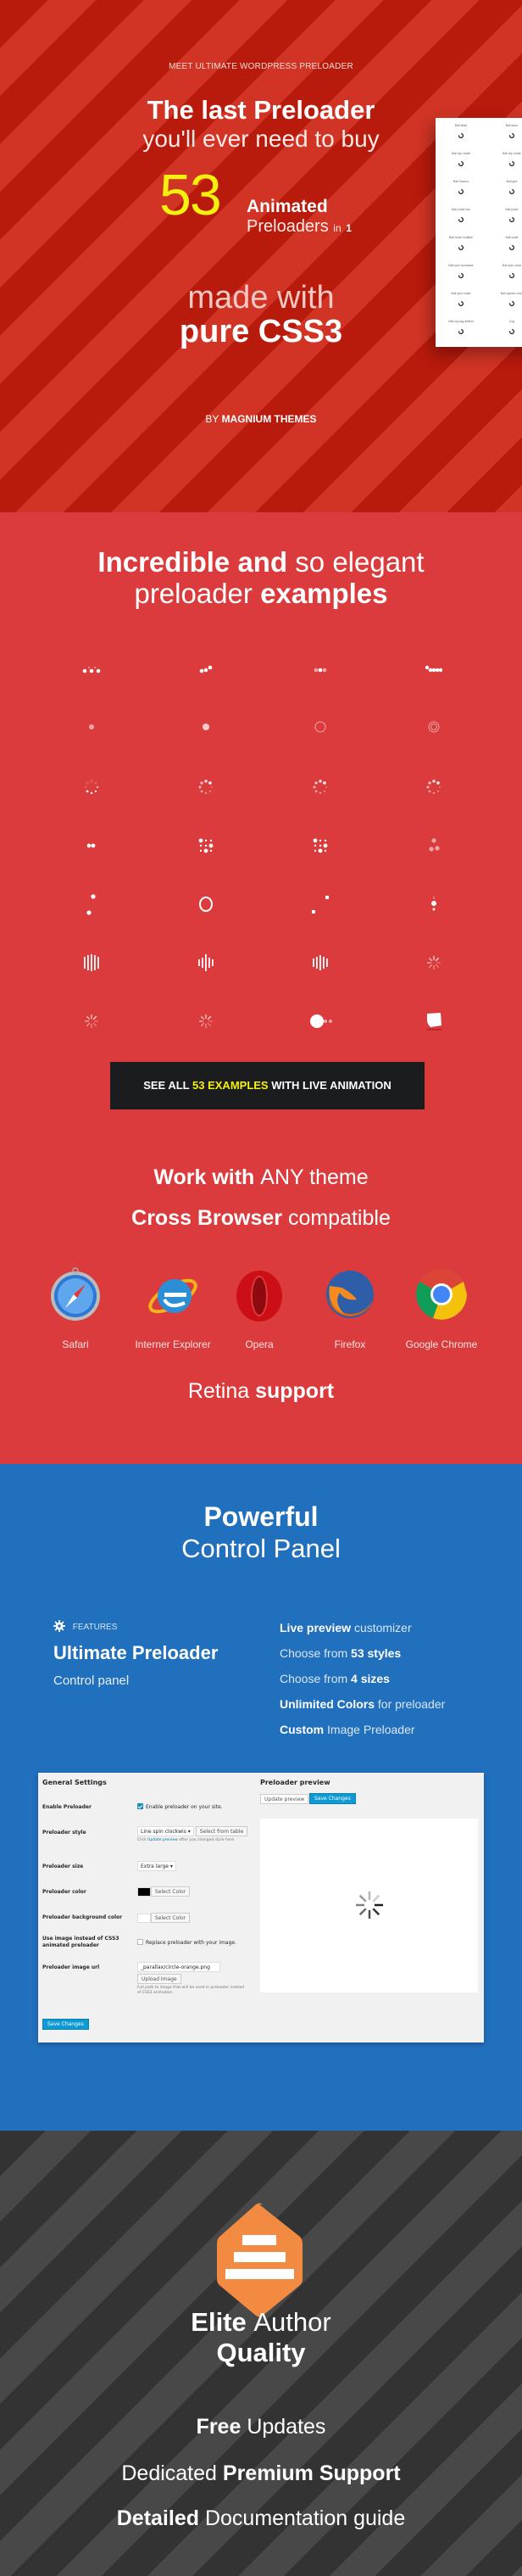 This screenshot has width=522, height=2576. I want to click on line-spin-clockwise-icon, so click(91, 1021).